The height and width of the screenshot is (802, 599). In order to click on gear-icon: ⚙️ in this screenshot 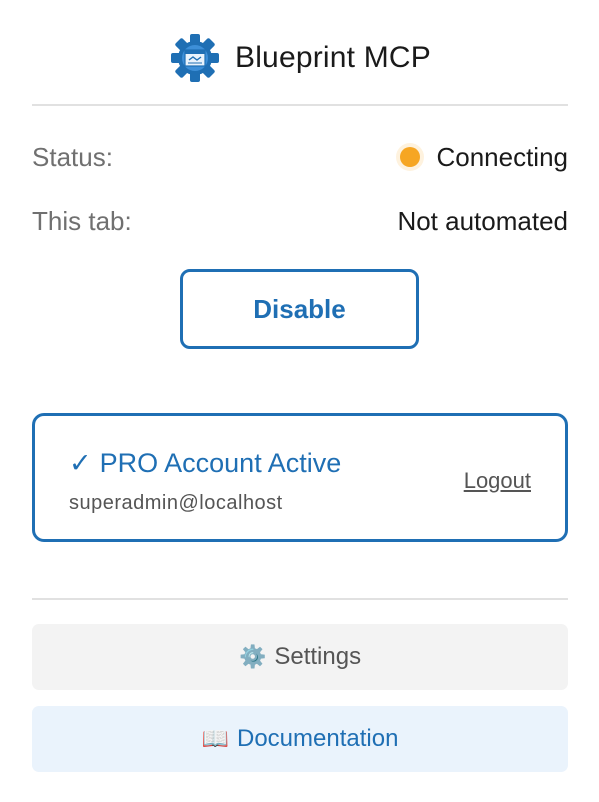, I will do `click(252, 656)`.